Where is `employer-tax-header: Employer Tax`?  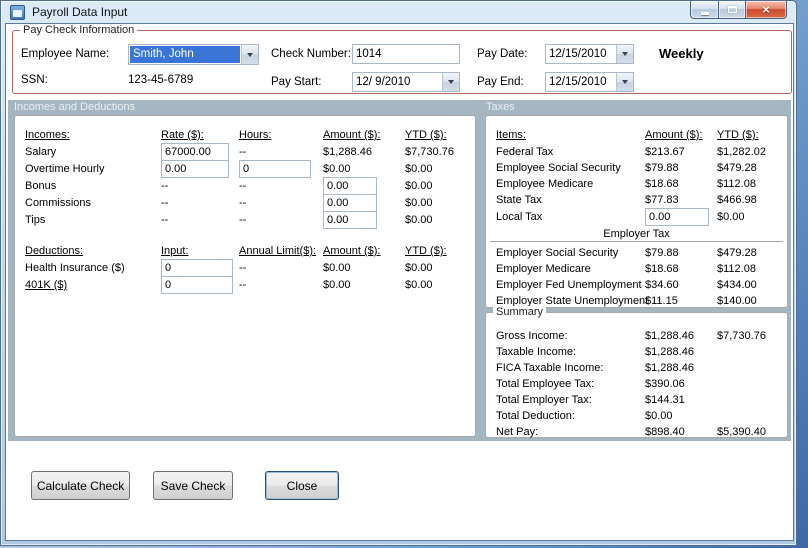
employer-tax-header: Employer Tax is located at coordinates (636, 235).